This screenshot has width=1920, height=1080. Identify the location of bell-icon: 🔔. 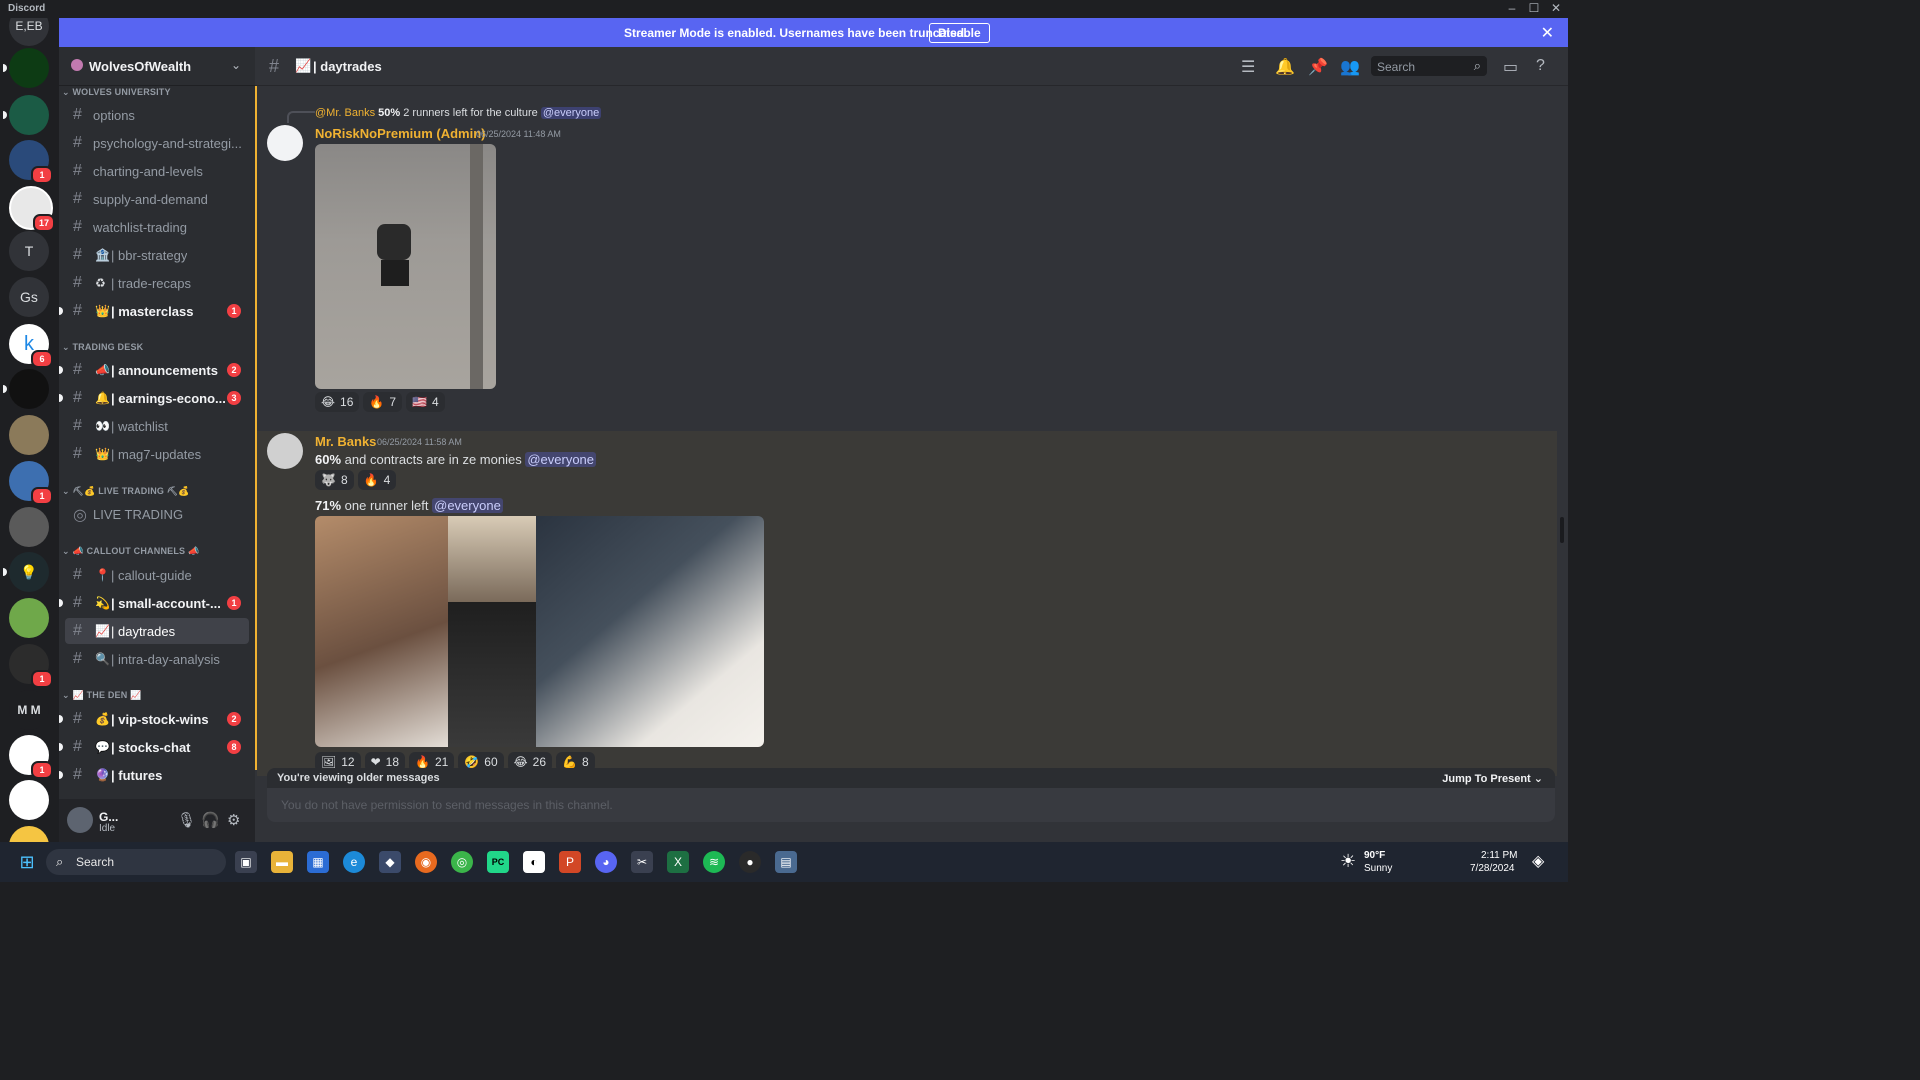
(1285, 67).